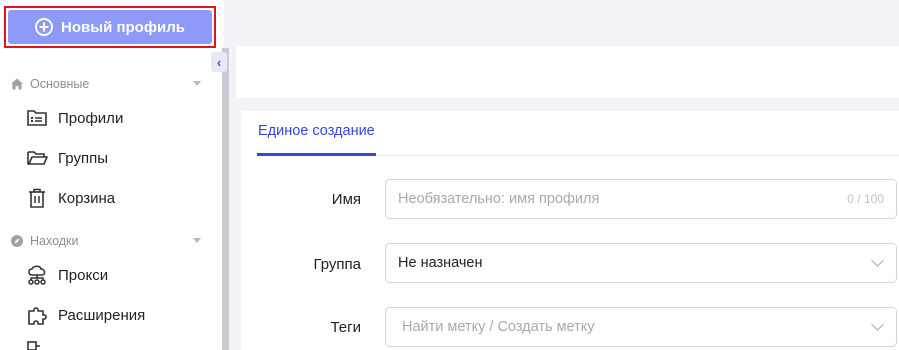 This screenshot has width=899, height=350. I want to click on section-main-title: Основные, so click(60, 84).